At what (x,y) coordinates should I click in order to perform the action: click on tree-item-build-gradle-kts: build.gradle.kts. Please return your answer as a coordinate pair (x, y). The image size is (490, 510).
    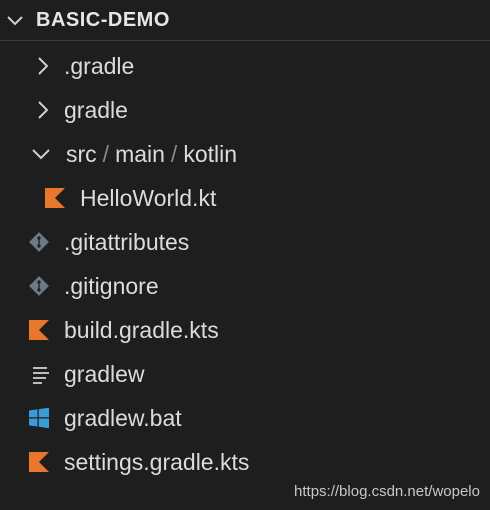
    Looking at the image, I should click on (245, 330).